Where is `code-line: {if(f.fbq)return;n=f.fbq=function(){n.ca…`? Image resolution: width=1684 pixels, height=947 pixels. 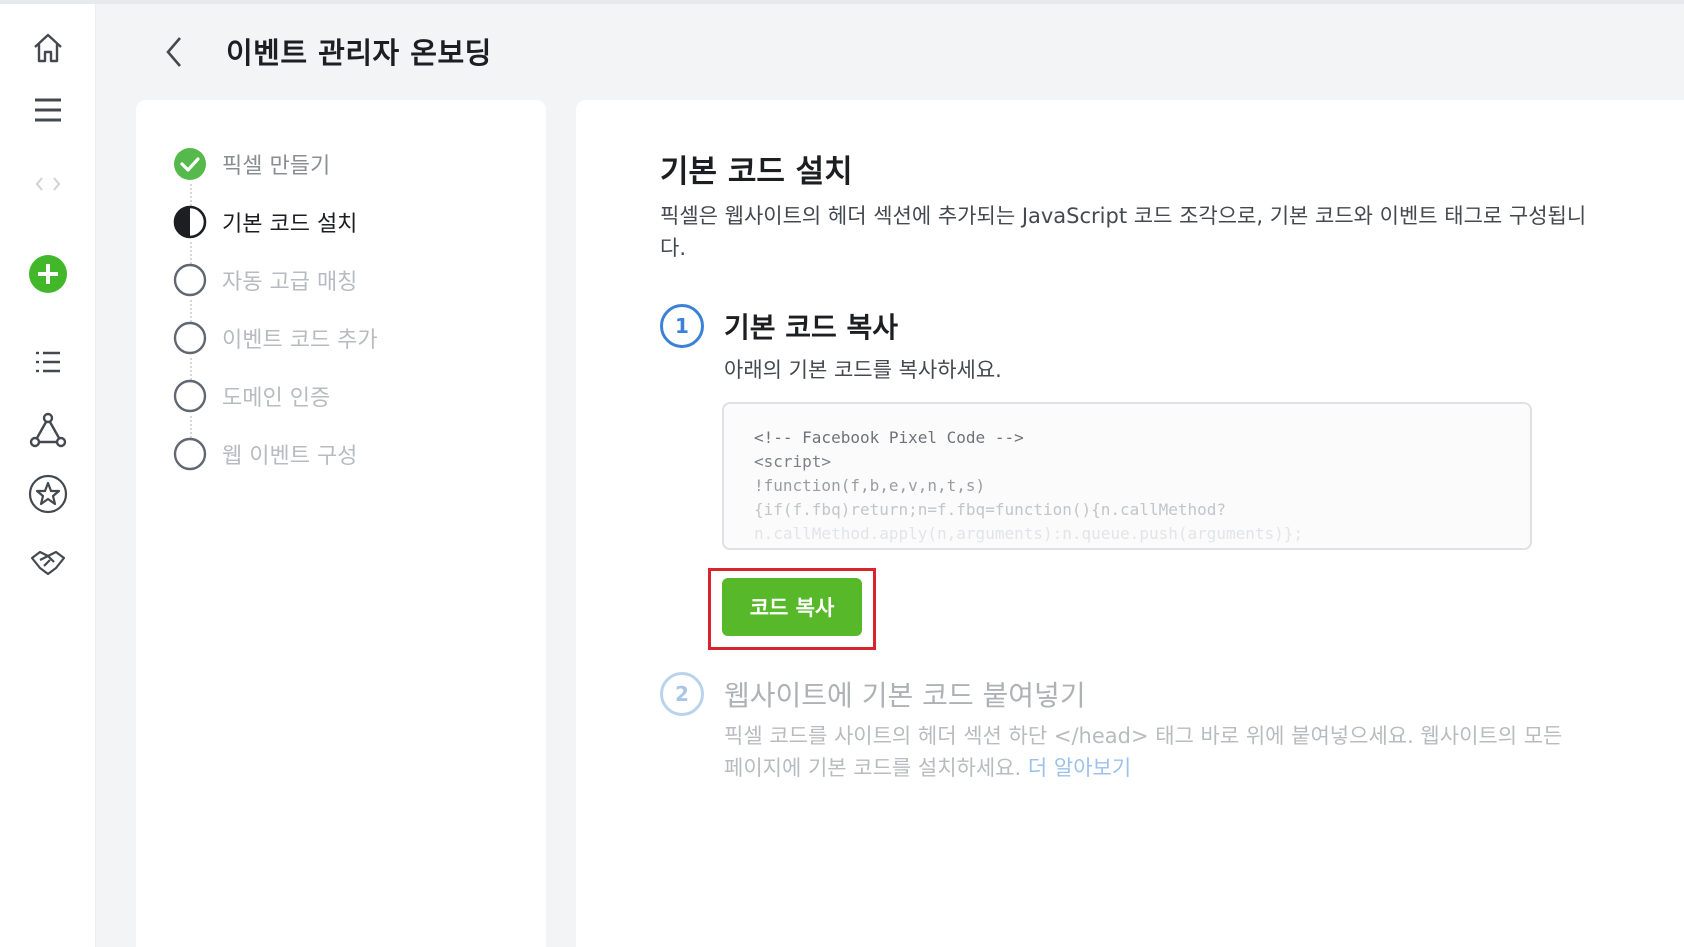 code-line: {if(f.fbq)return;n=f.fbq=function(){n.ca… is located at coordinates (990, 509).